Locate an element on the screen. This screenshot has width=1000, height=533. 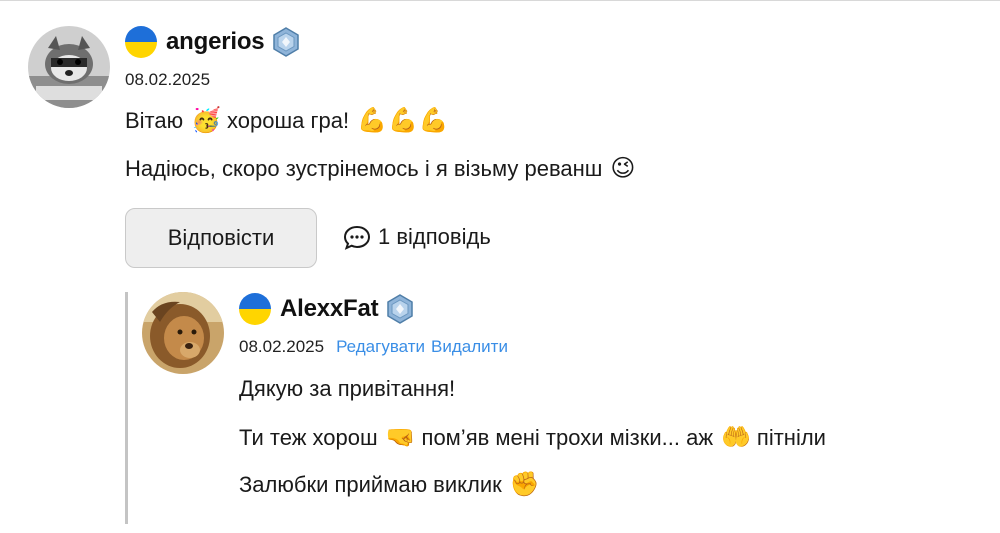
comment-text-segment: Вітаю is located at coordinates (154, 120).